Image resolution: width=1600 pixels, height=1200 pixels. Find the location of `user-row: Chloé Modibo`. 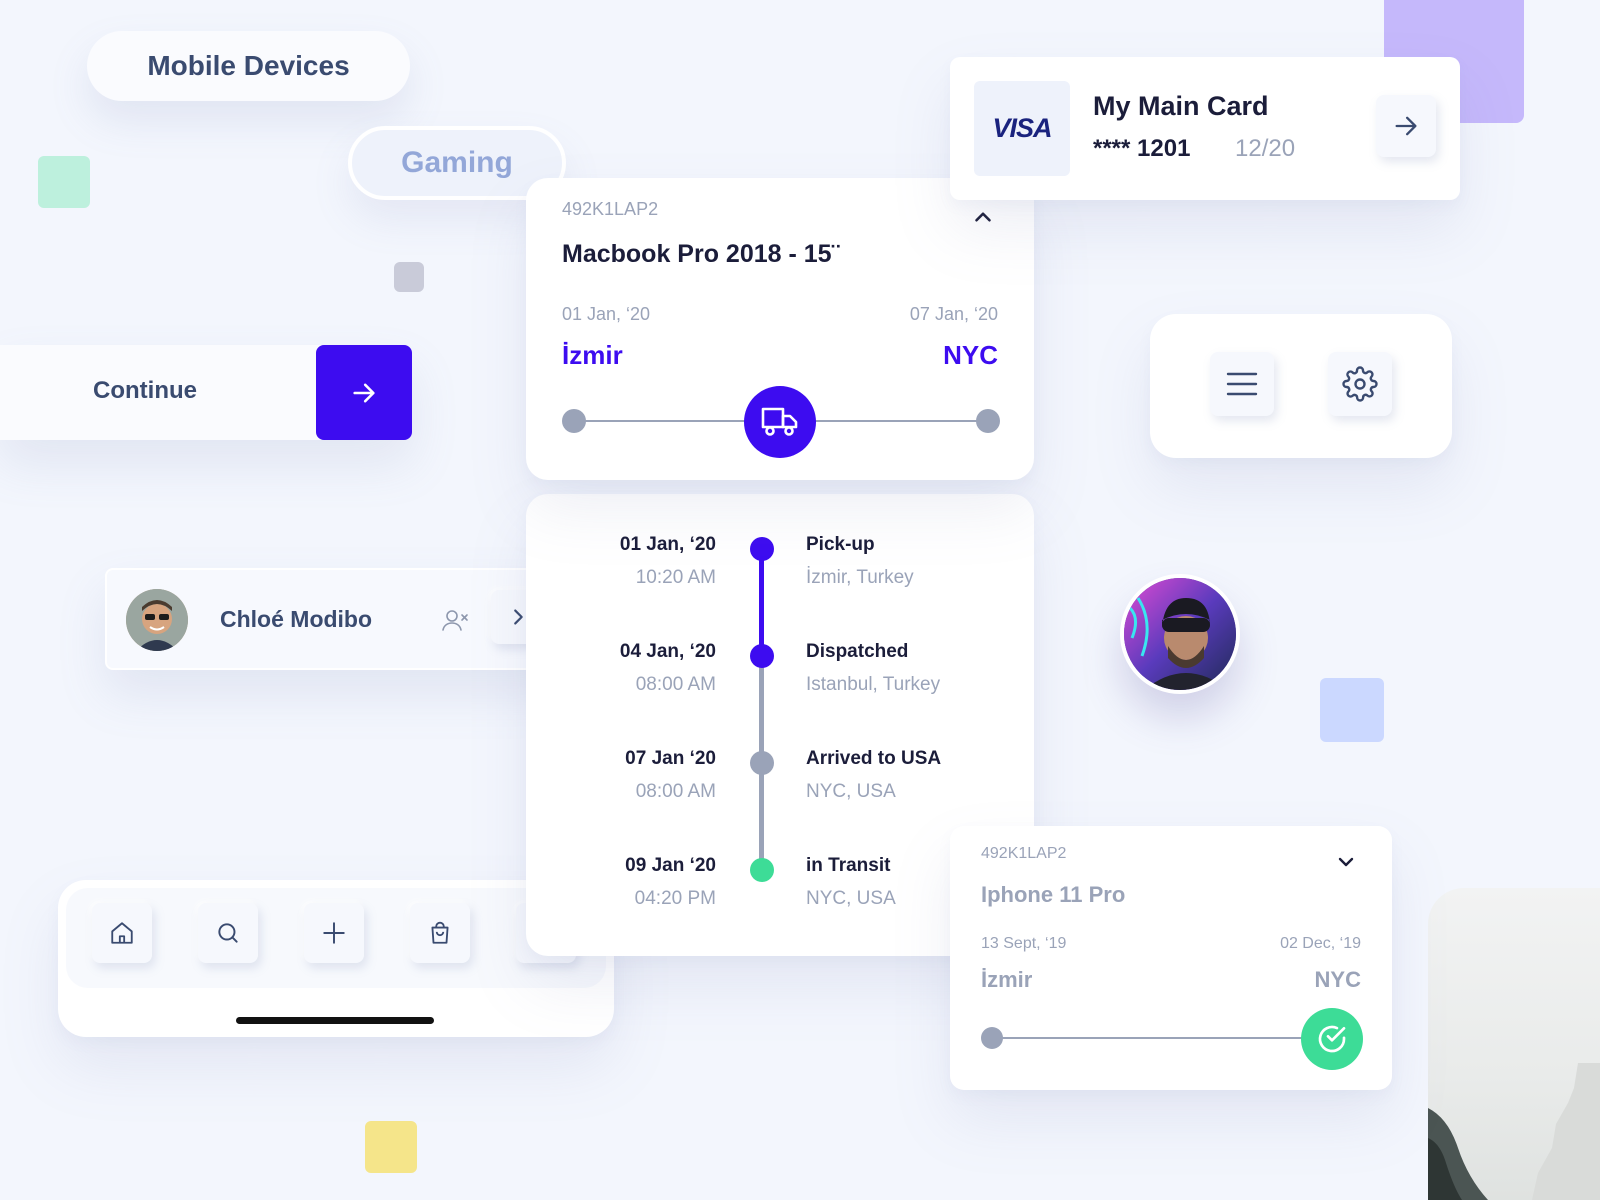

user-row: Chloé Modibo is located at coordinates (336, 619).